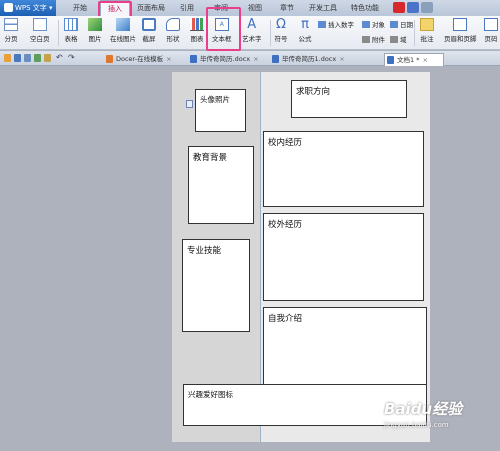 The width and height of the screenshot is (500, 451). I want to click on job-direction-text: 求职方向, so click(313, 92).